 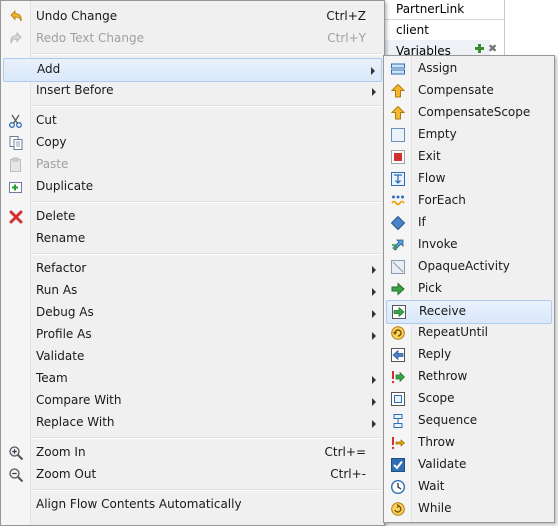 I want to click on menu-item-cut: Cut, so click(x=192, y=121).